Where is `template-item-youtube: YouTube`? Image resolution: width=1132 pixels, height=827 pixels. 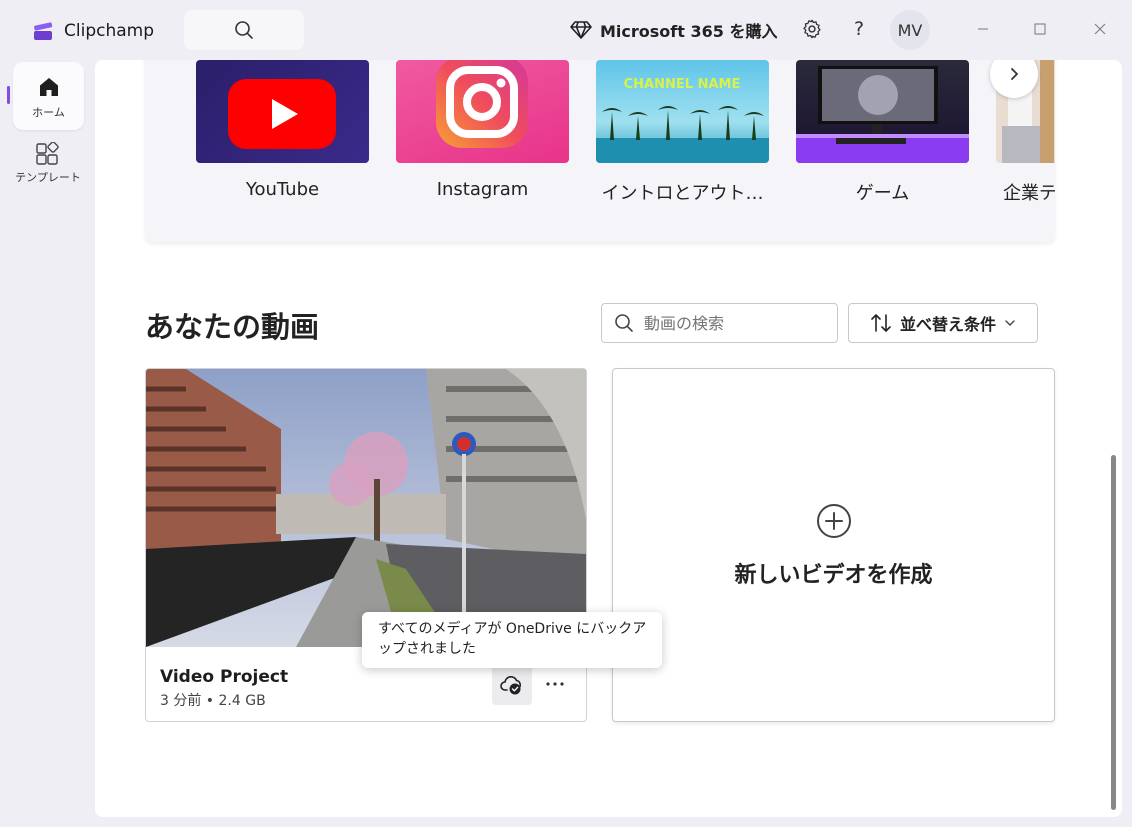
template-item-youtube: YouTube is located at coordinates (282, 130).